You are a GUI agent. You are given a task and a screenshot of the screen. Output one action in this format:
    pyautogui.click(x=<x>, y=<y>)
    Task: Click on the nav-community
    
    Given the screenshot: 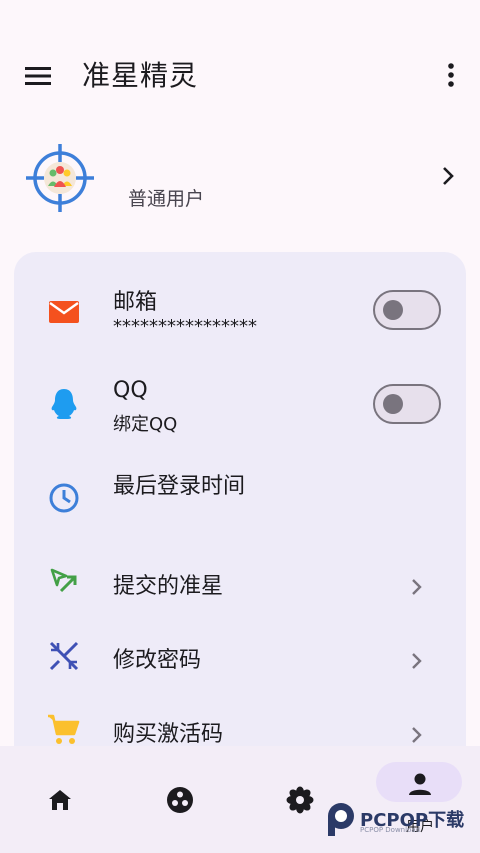 What is the action you would take?
    pyautogui.click(x=180, y=799)
    